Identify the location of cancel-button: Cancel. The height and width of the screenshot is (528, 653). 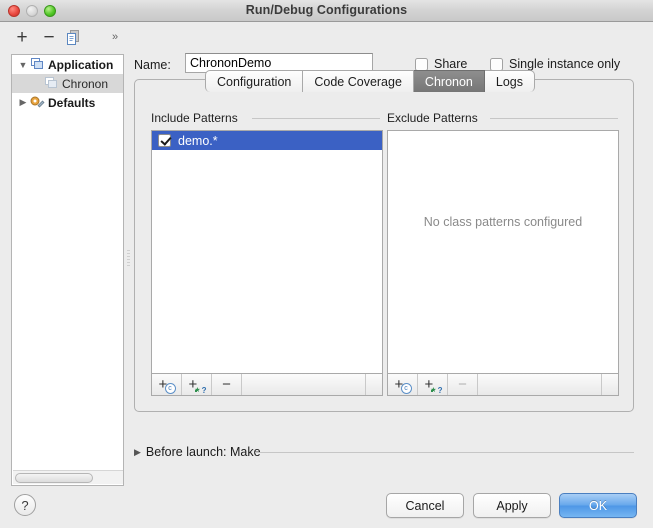
(425, 505).